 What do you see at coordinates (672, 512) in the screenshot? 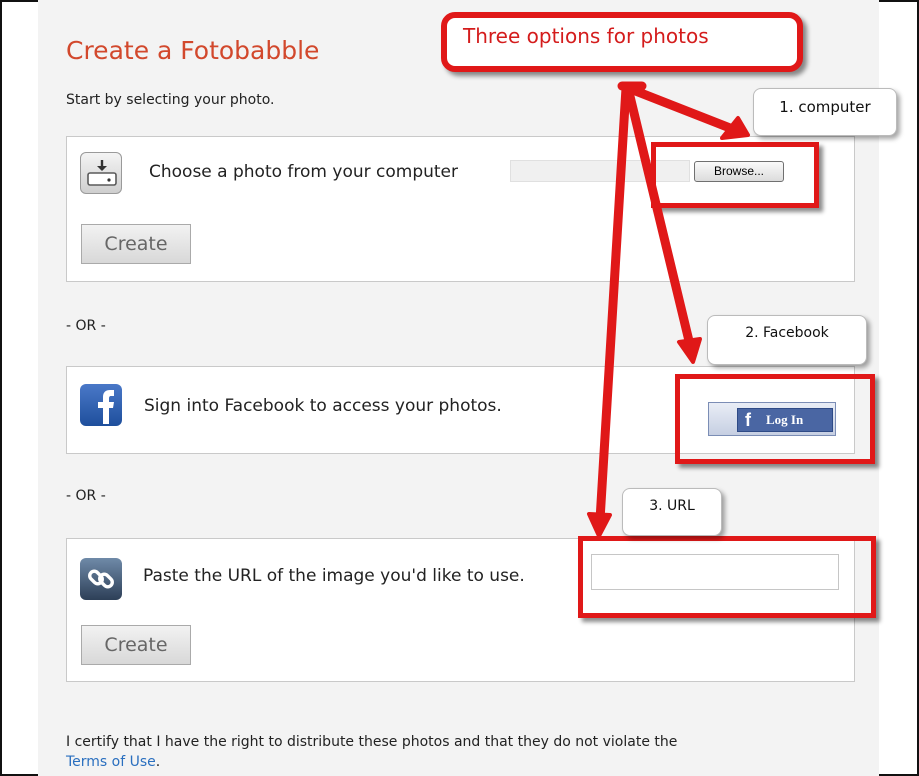
I see `annotation-tag-url: 3. URL` at bounding box center [672, 512].